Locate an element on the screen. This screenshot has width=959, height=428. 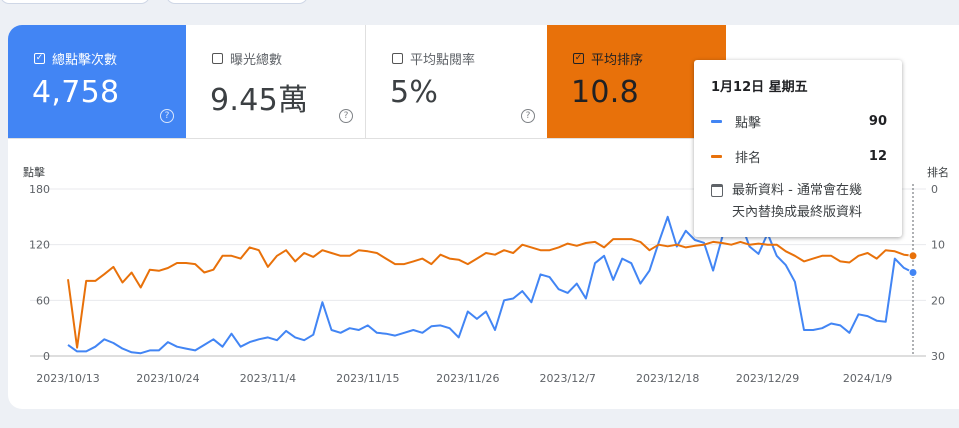
left-axis-tick: 120 is located at coordinates (39, 245).